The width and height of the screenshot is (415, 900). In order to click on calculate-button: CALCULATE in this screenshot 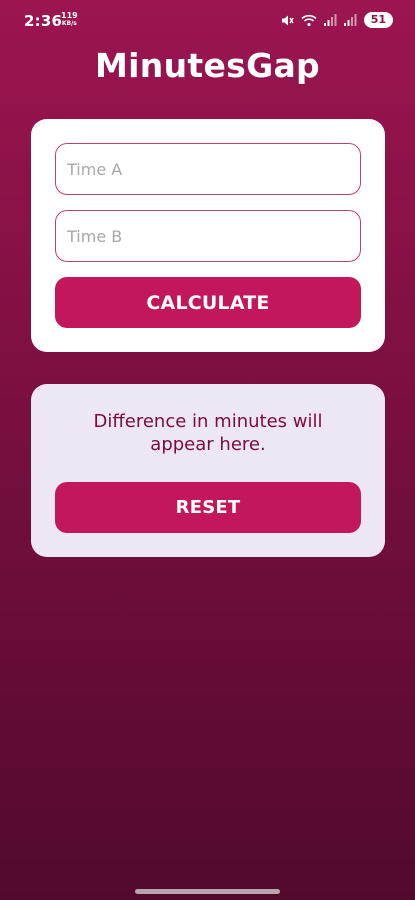, I will do `click(208, 302)`.